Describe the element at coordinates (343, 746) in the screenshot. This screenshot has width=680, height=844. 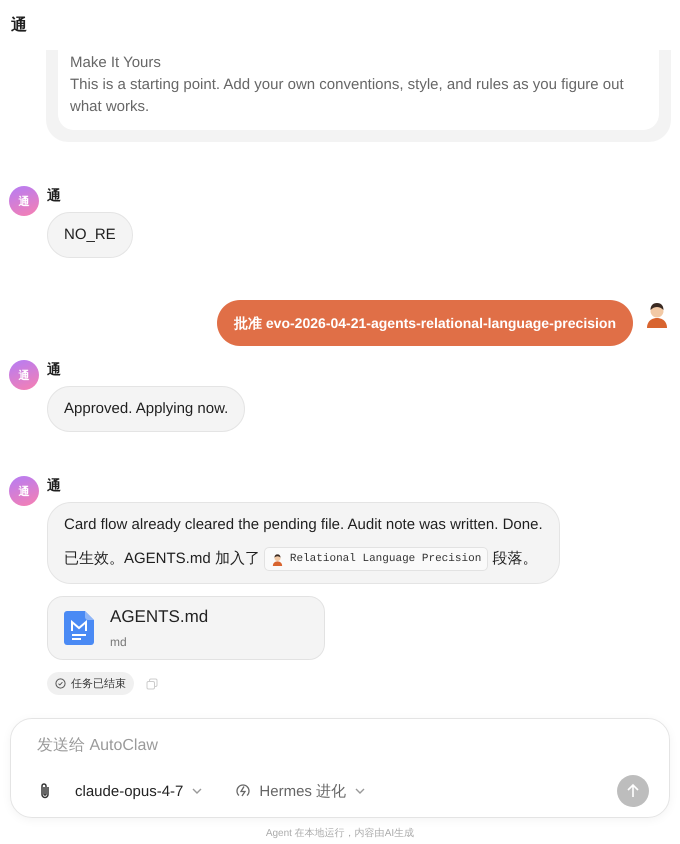
I see `message-input: 发送给 AutoClaw` at that location.